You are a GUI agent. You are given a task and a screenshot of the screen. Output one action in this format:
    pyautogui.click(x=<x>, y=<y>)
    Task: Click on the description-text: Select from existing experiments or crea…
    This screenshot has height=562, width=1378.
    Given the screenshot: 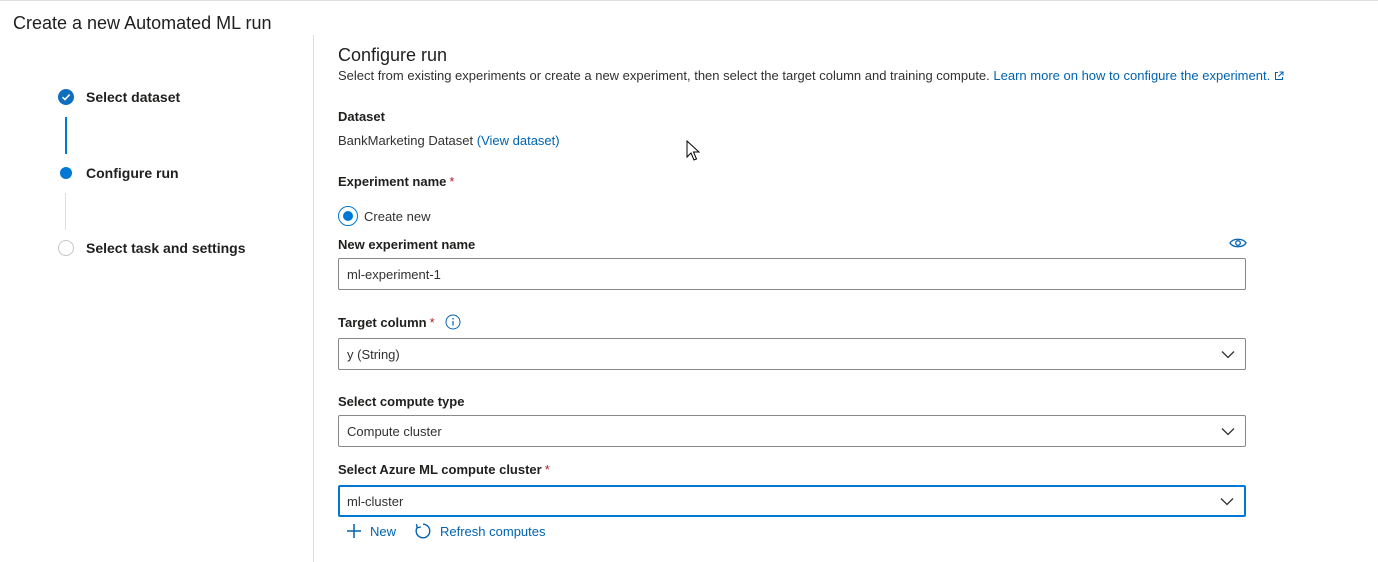 What is the action you would take?
    pyautogui.click(x=664, y=75)
    